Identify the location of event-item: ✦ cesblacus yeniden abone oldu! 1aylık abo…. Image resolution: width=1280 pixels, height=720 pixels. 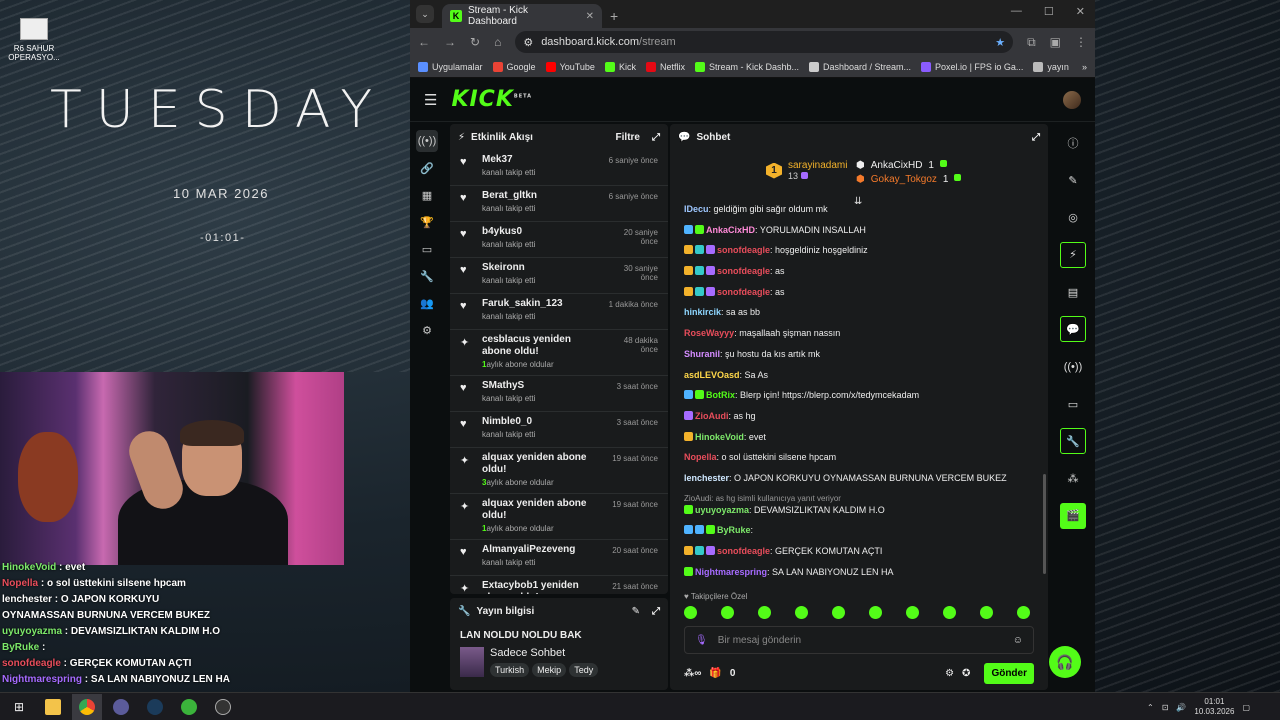
(559, 353).